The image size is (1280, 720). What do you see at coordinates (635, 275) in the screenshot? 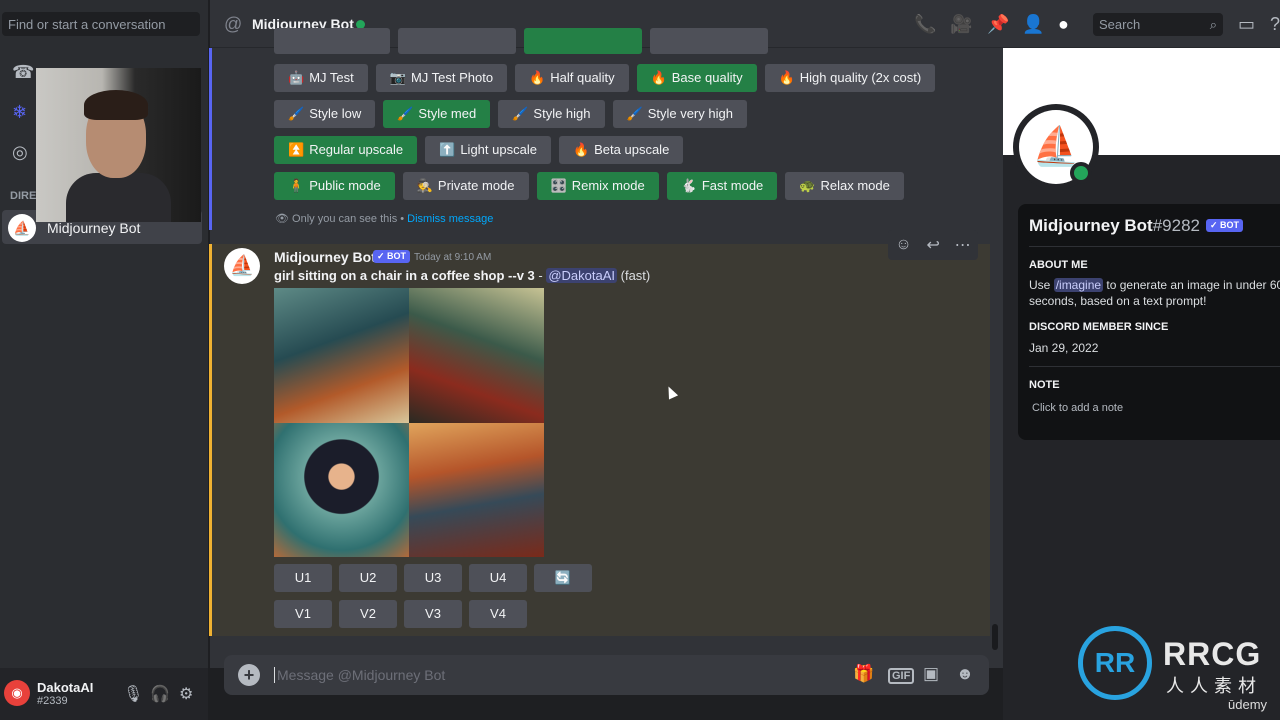
I see `mode-text: (fast)` at bounding box center [635, 275].